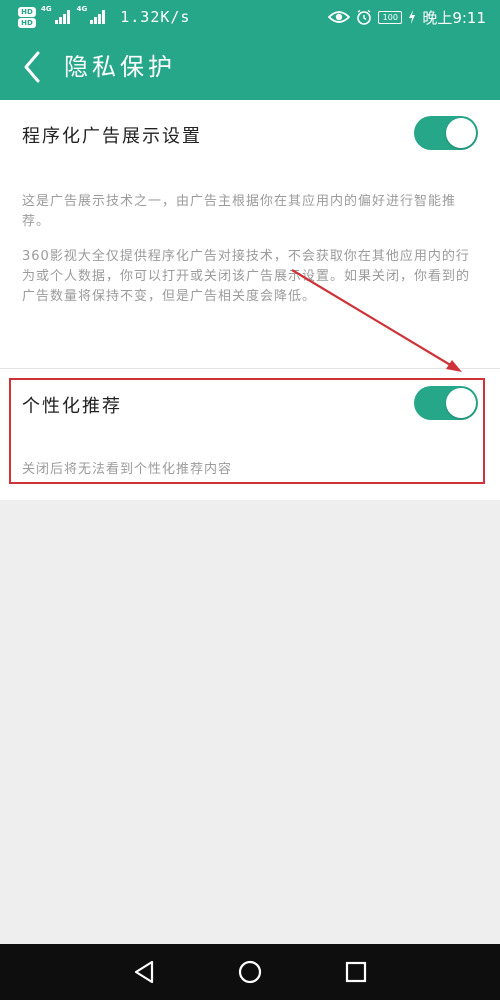 The height and width of the screenshot is (1000, 500). What do you see at coordinates (454, 17) in the screenshot?
I see `clock: 晚上9:11` at bounding box center [454, 17].